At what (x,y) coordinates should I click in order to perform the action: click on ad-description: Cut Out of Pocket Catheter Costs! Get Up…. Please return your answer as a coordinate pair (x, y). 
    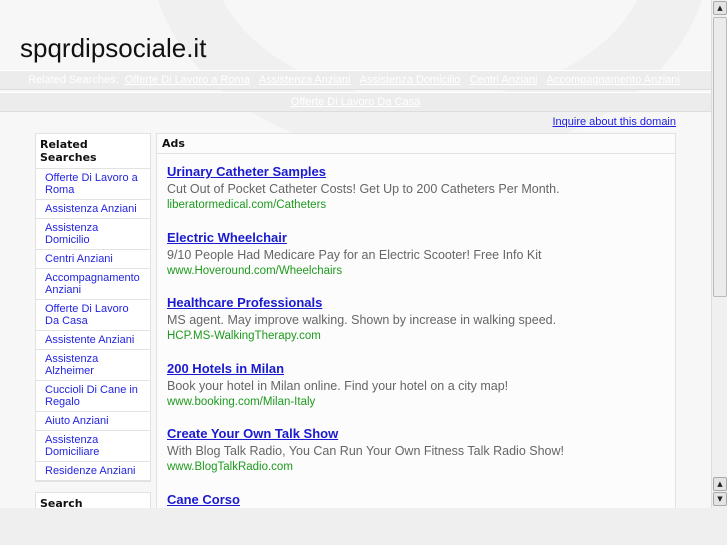
    Looking at the image, I should click on (363, 189).